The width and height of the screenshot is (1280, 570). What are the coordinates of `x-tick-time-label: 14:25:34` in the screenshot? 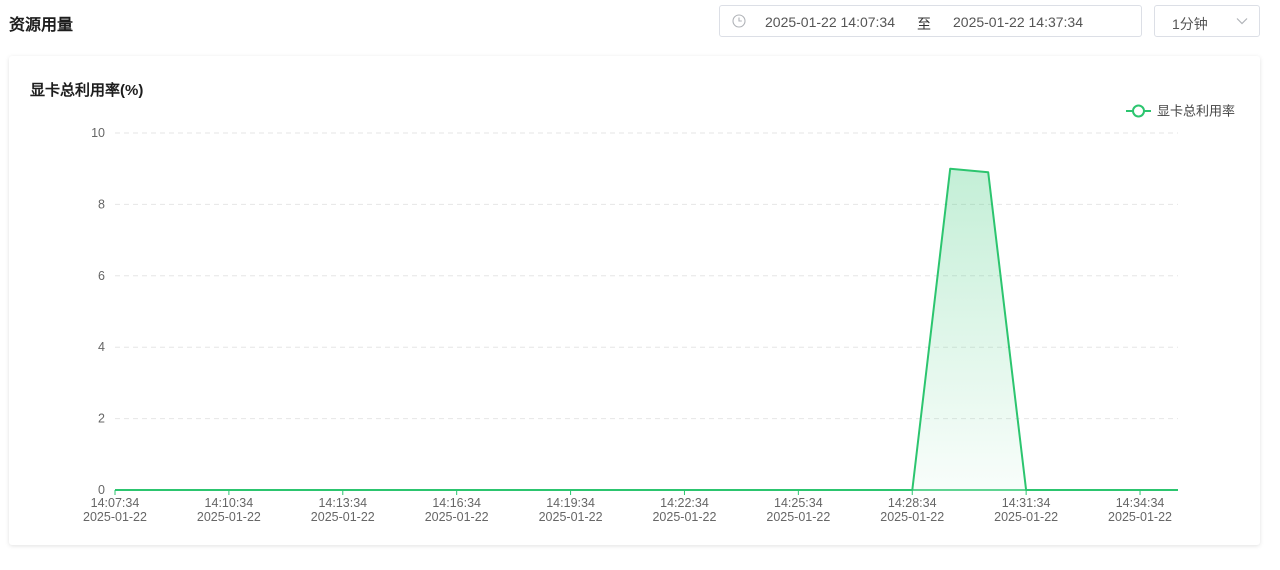 It's located at (798, 503).